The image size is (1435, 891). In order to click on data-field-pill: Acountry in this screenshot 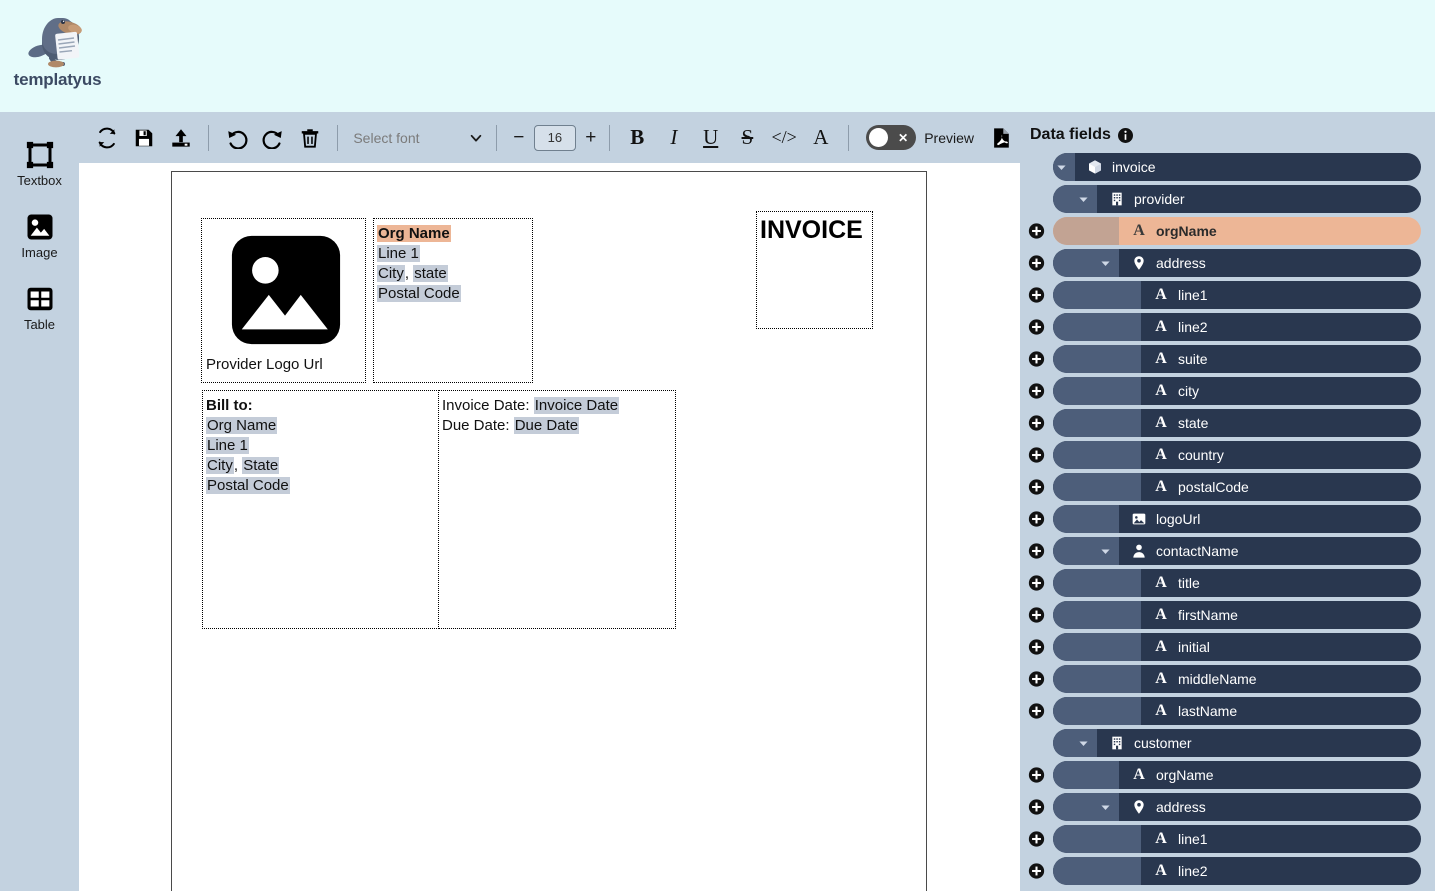, I will do `click(1237, 455)`.